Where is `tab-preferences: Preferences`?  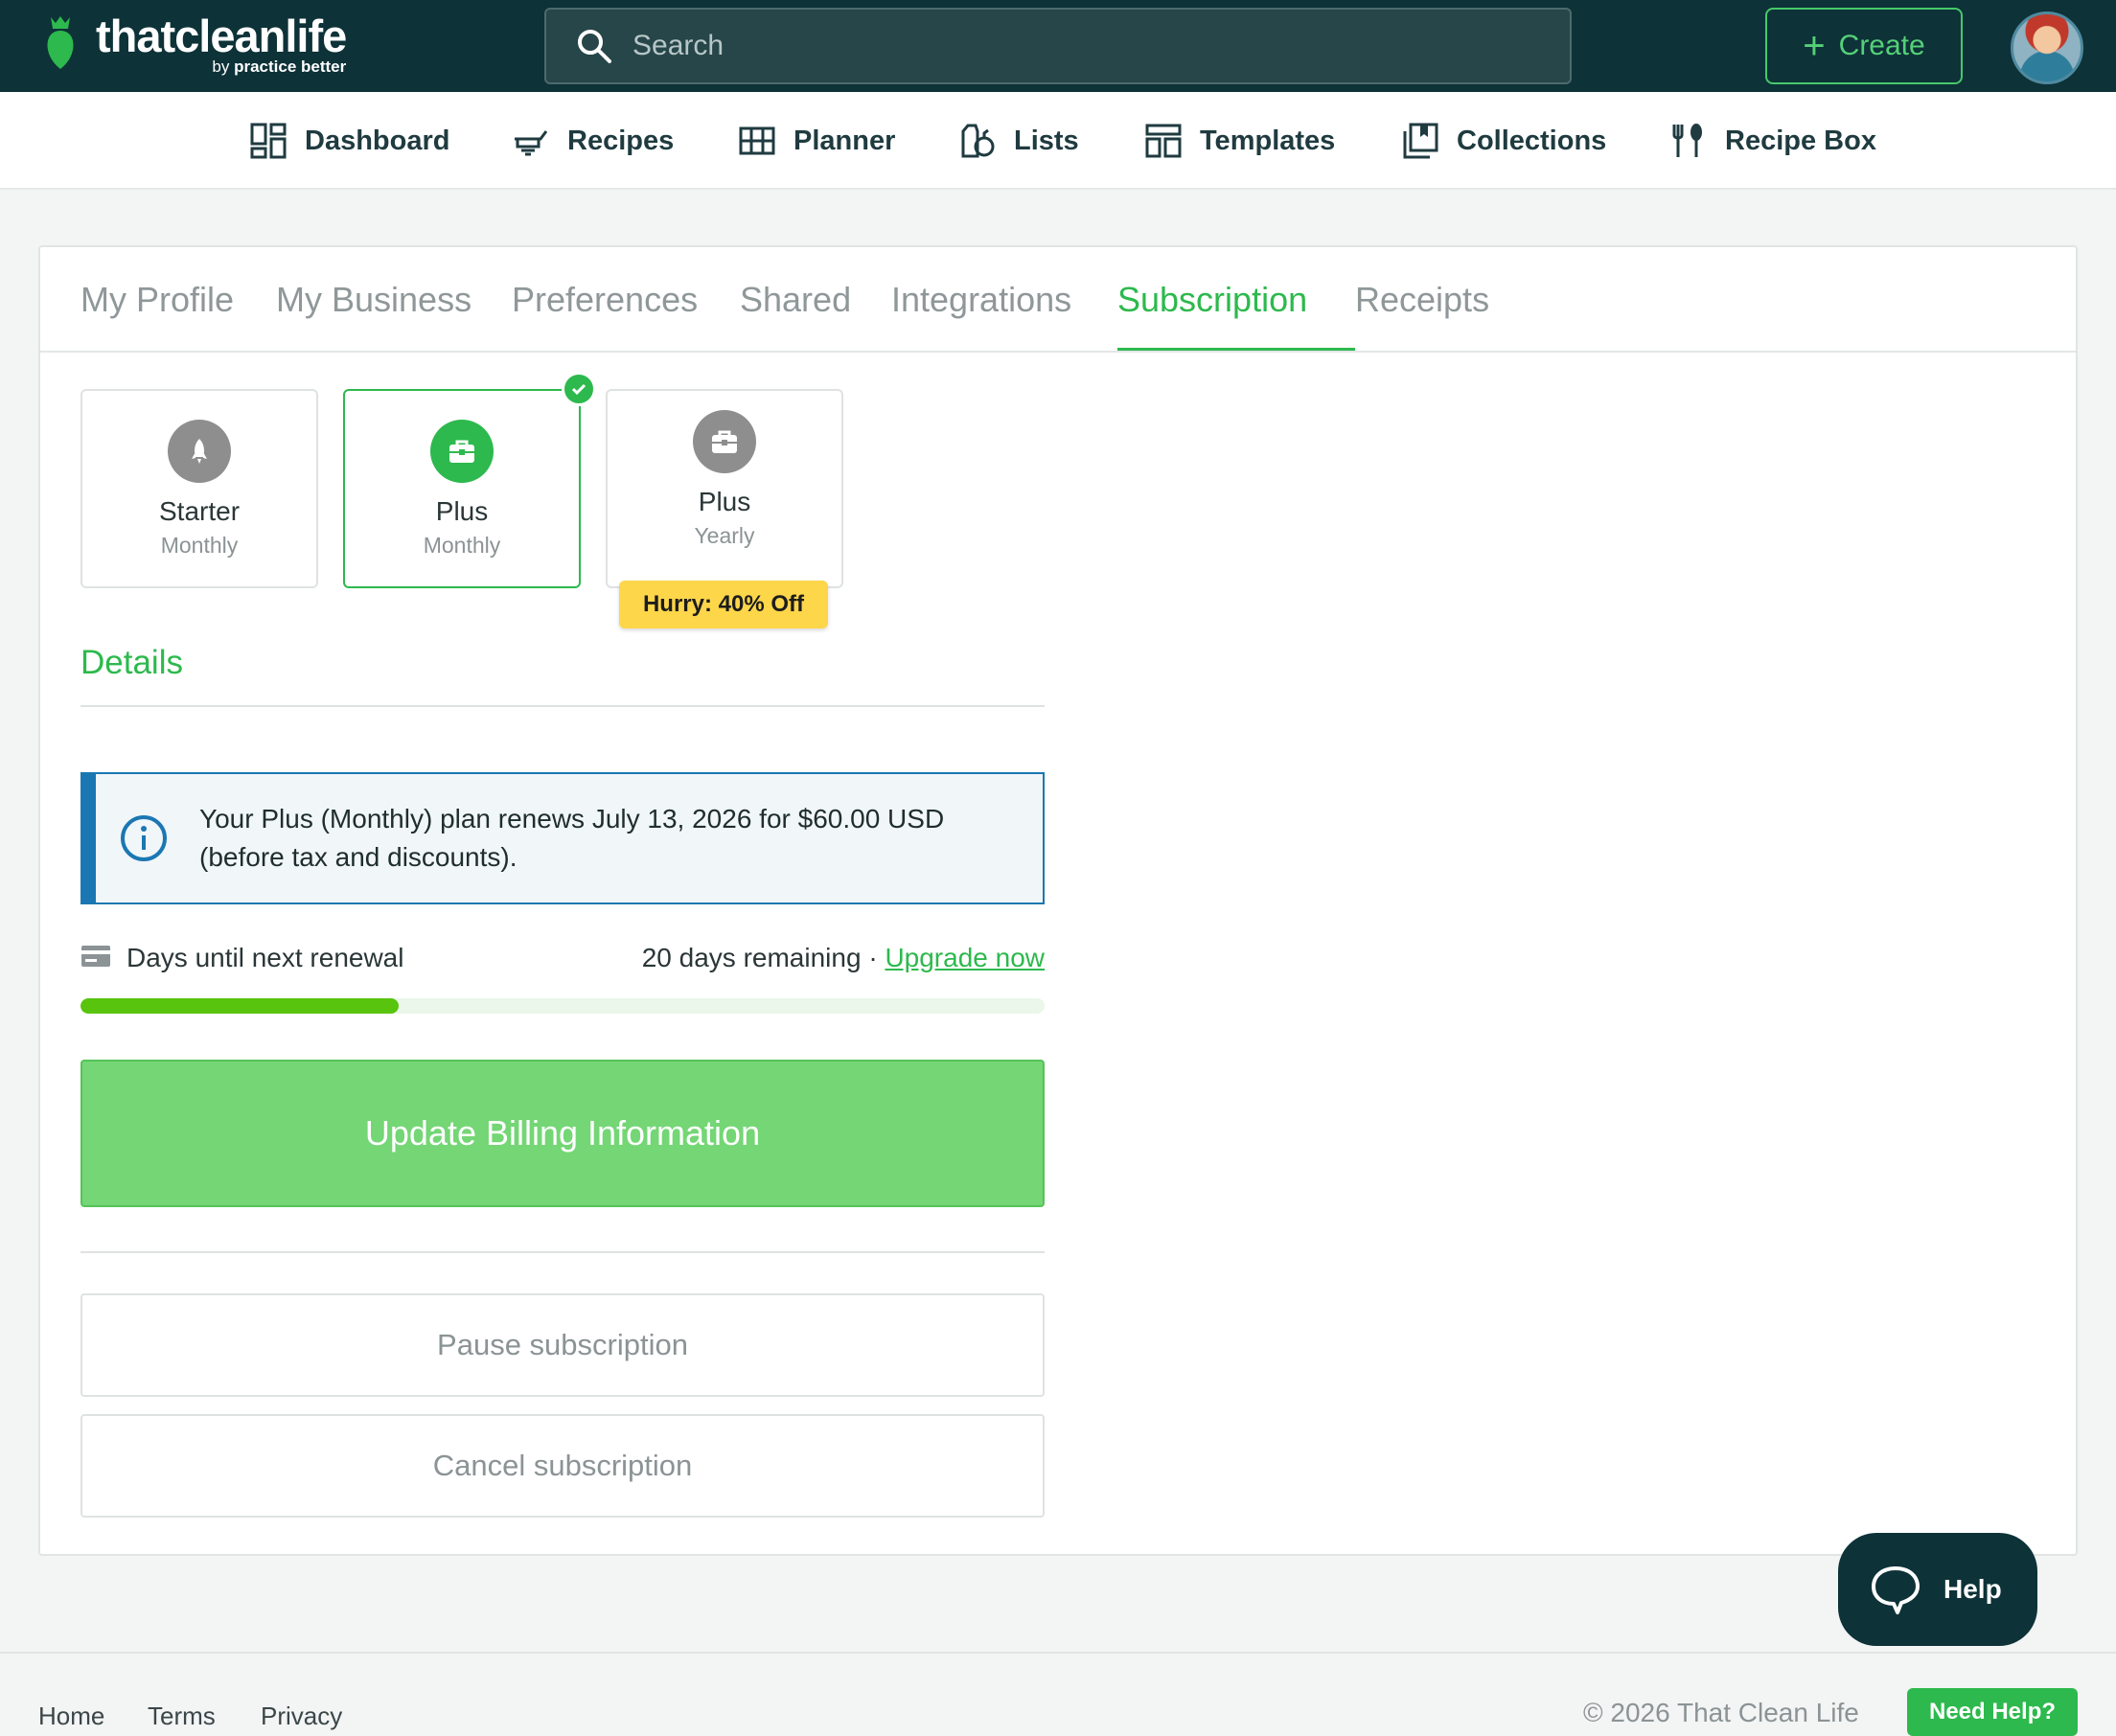
tab-preferences: Preferences is located at coordinates (605, 300).